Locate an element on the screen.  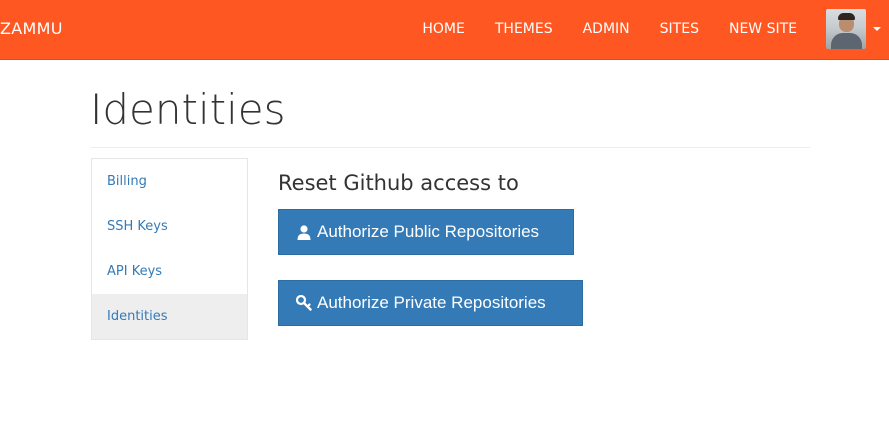
caret-down-icon is located at coordinates (877, 29).